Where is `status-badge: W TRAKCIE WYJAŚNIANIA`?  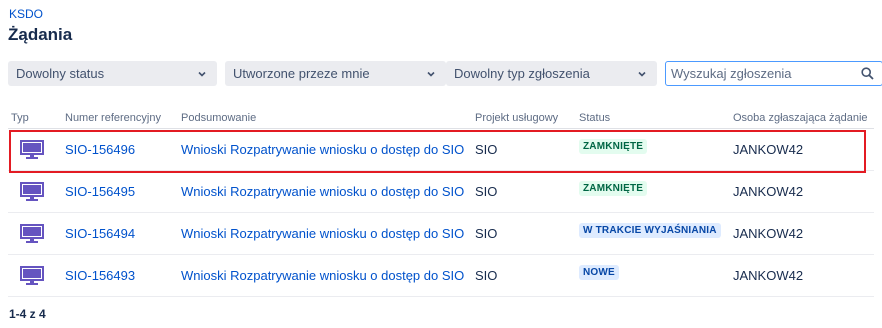
status-badge: W TRAKCIE WYJAŚNIANIA is located at coordinates (650, 230).